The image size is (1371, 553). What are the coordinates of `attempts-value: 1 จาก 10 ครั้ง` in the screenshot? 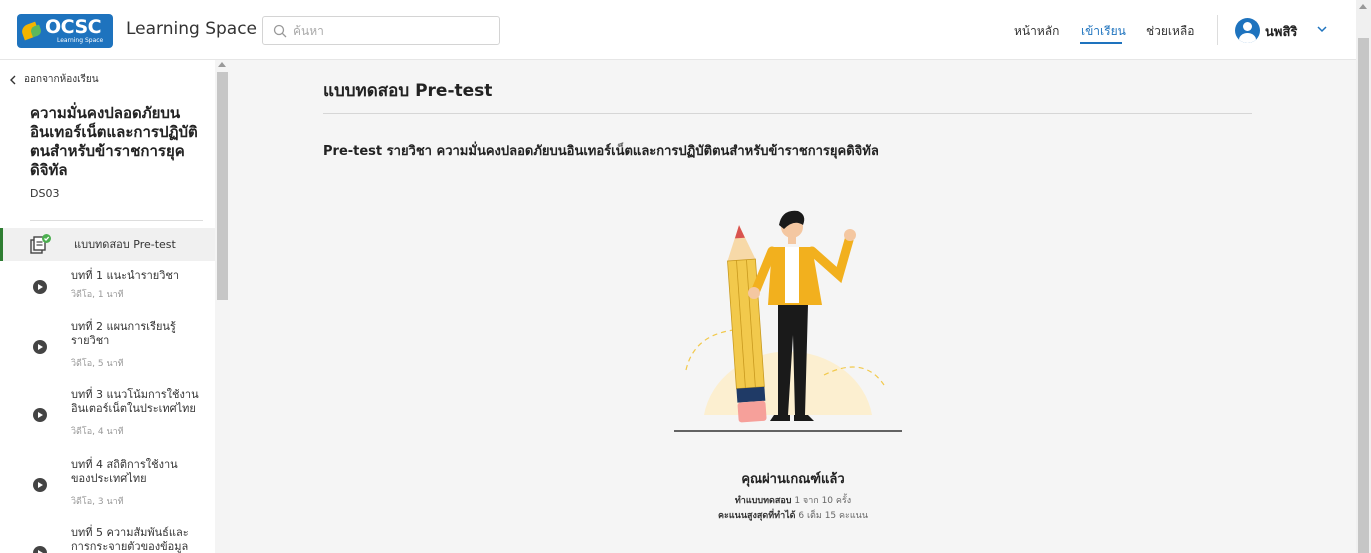 It's located at (823, 501).